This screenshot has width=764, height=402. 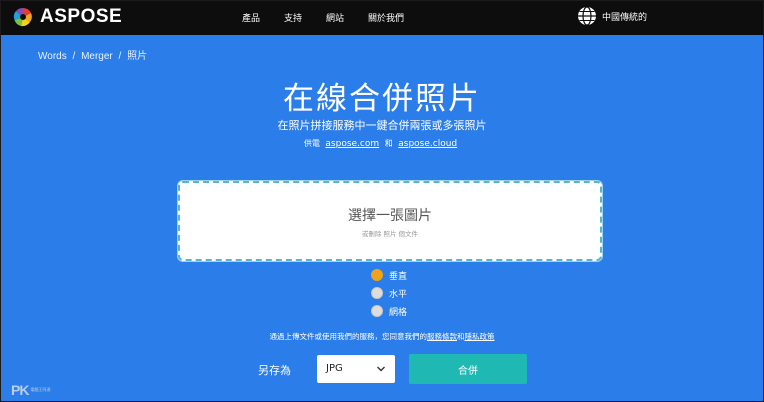 I want to click on option-vertical: 垂直, so click(x=389, y=275).